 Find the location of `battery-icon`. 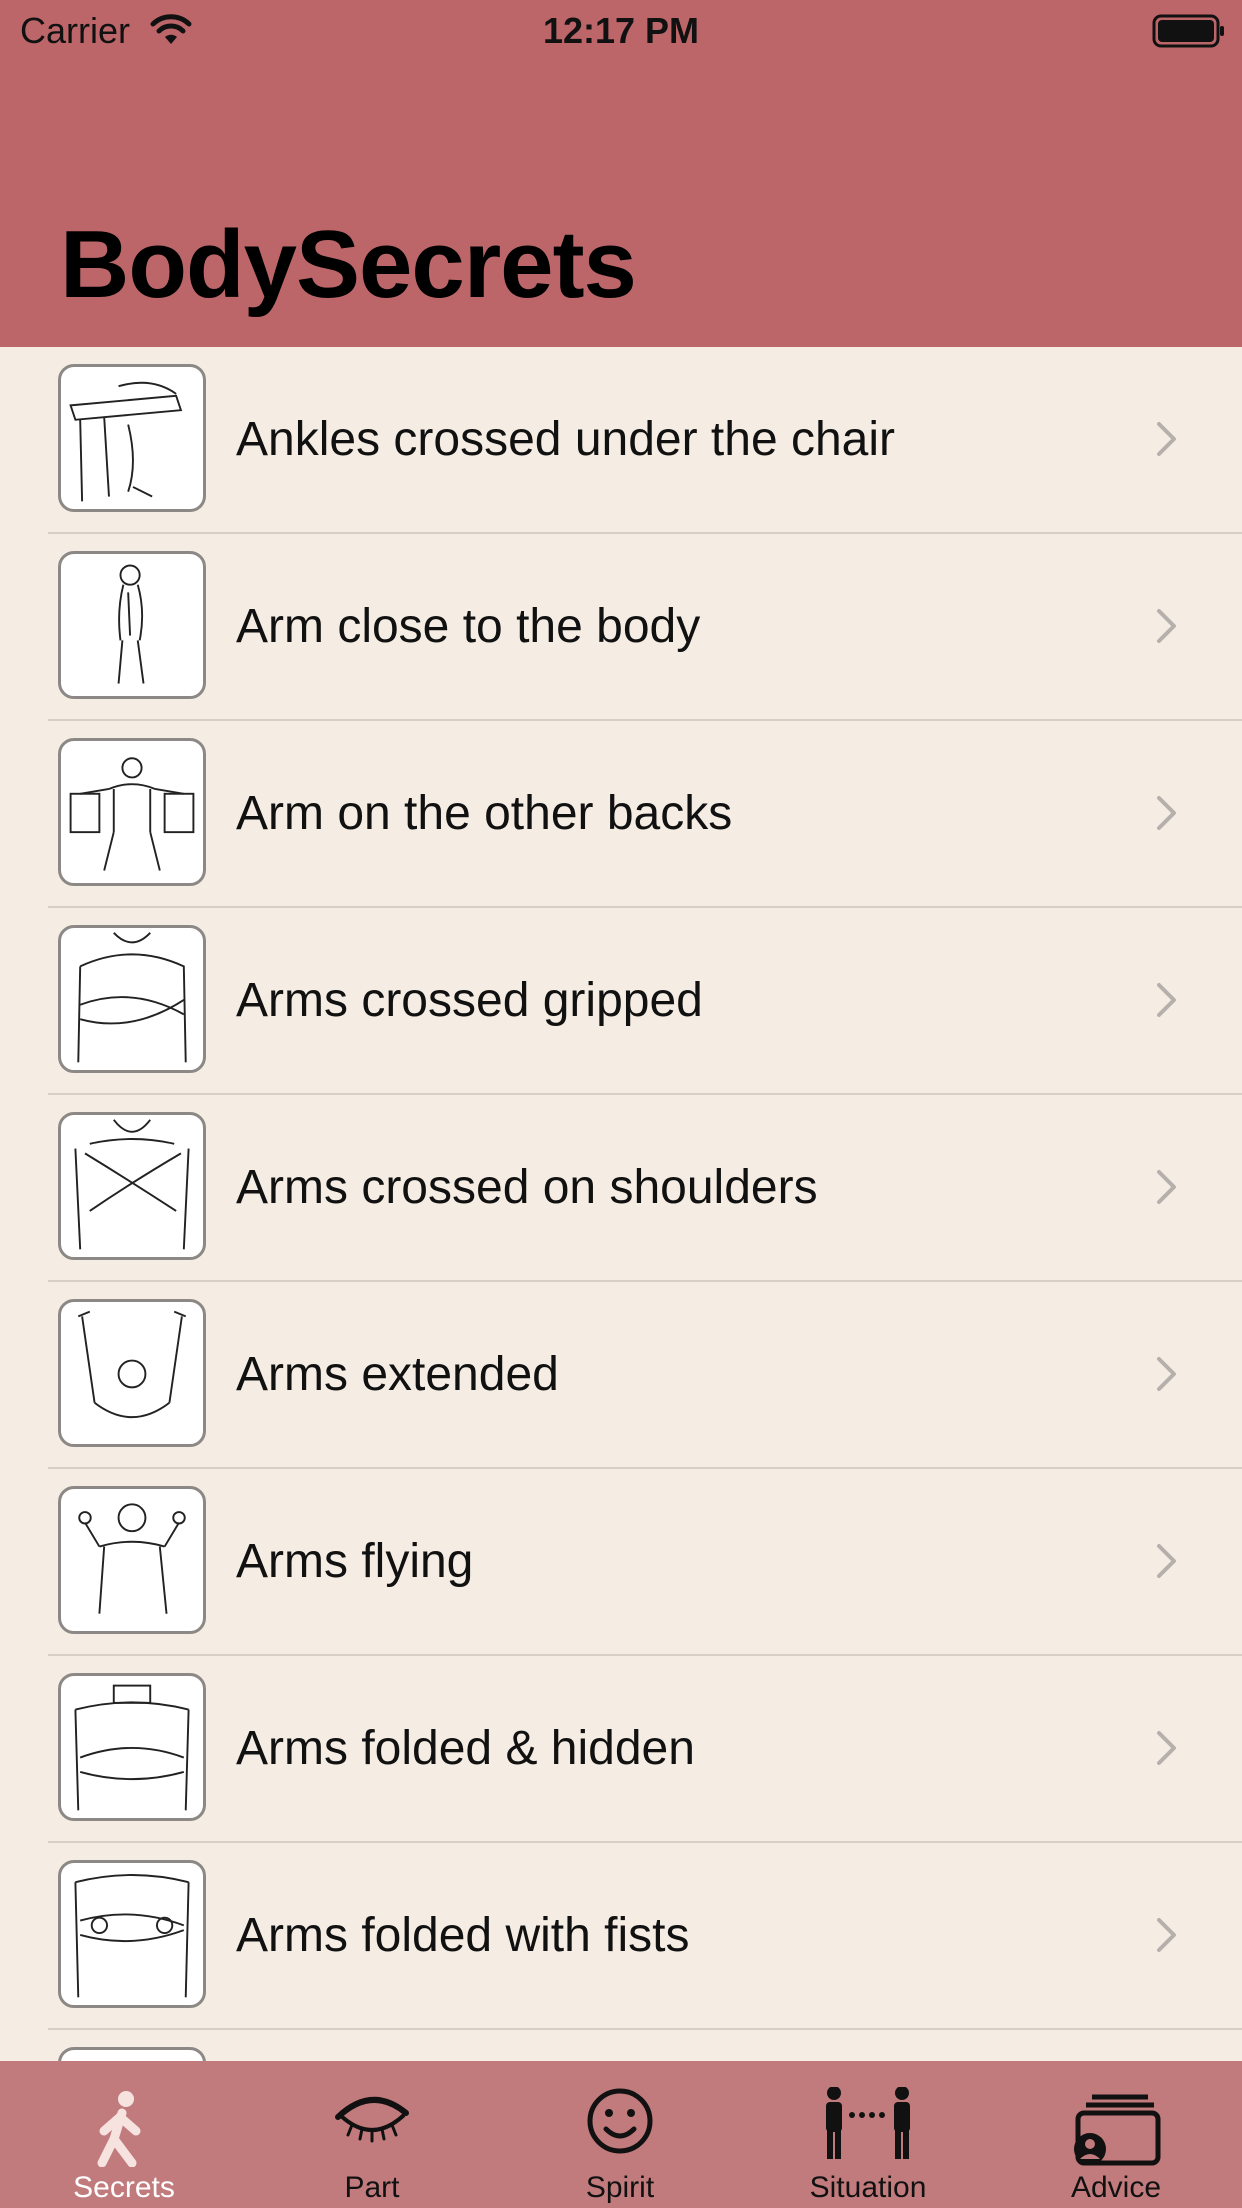

battery-icon is located at coordinates (1189, 33).